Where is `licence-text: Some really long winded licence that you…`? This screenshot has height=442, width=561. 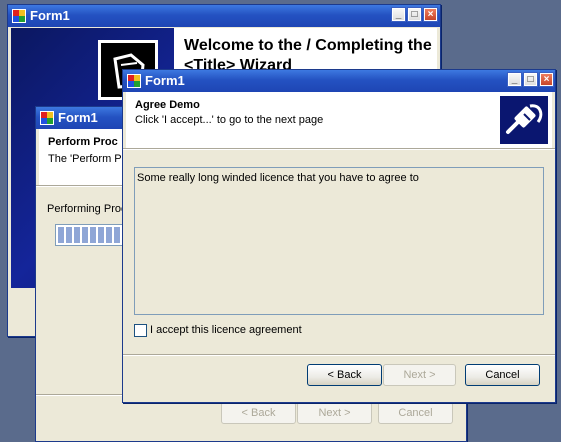
licence-text: Some really long winded licence that you… is located at coordinates (278, 178).